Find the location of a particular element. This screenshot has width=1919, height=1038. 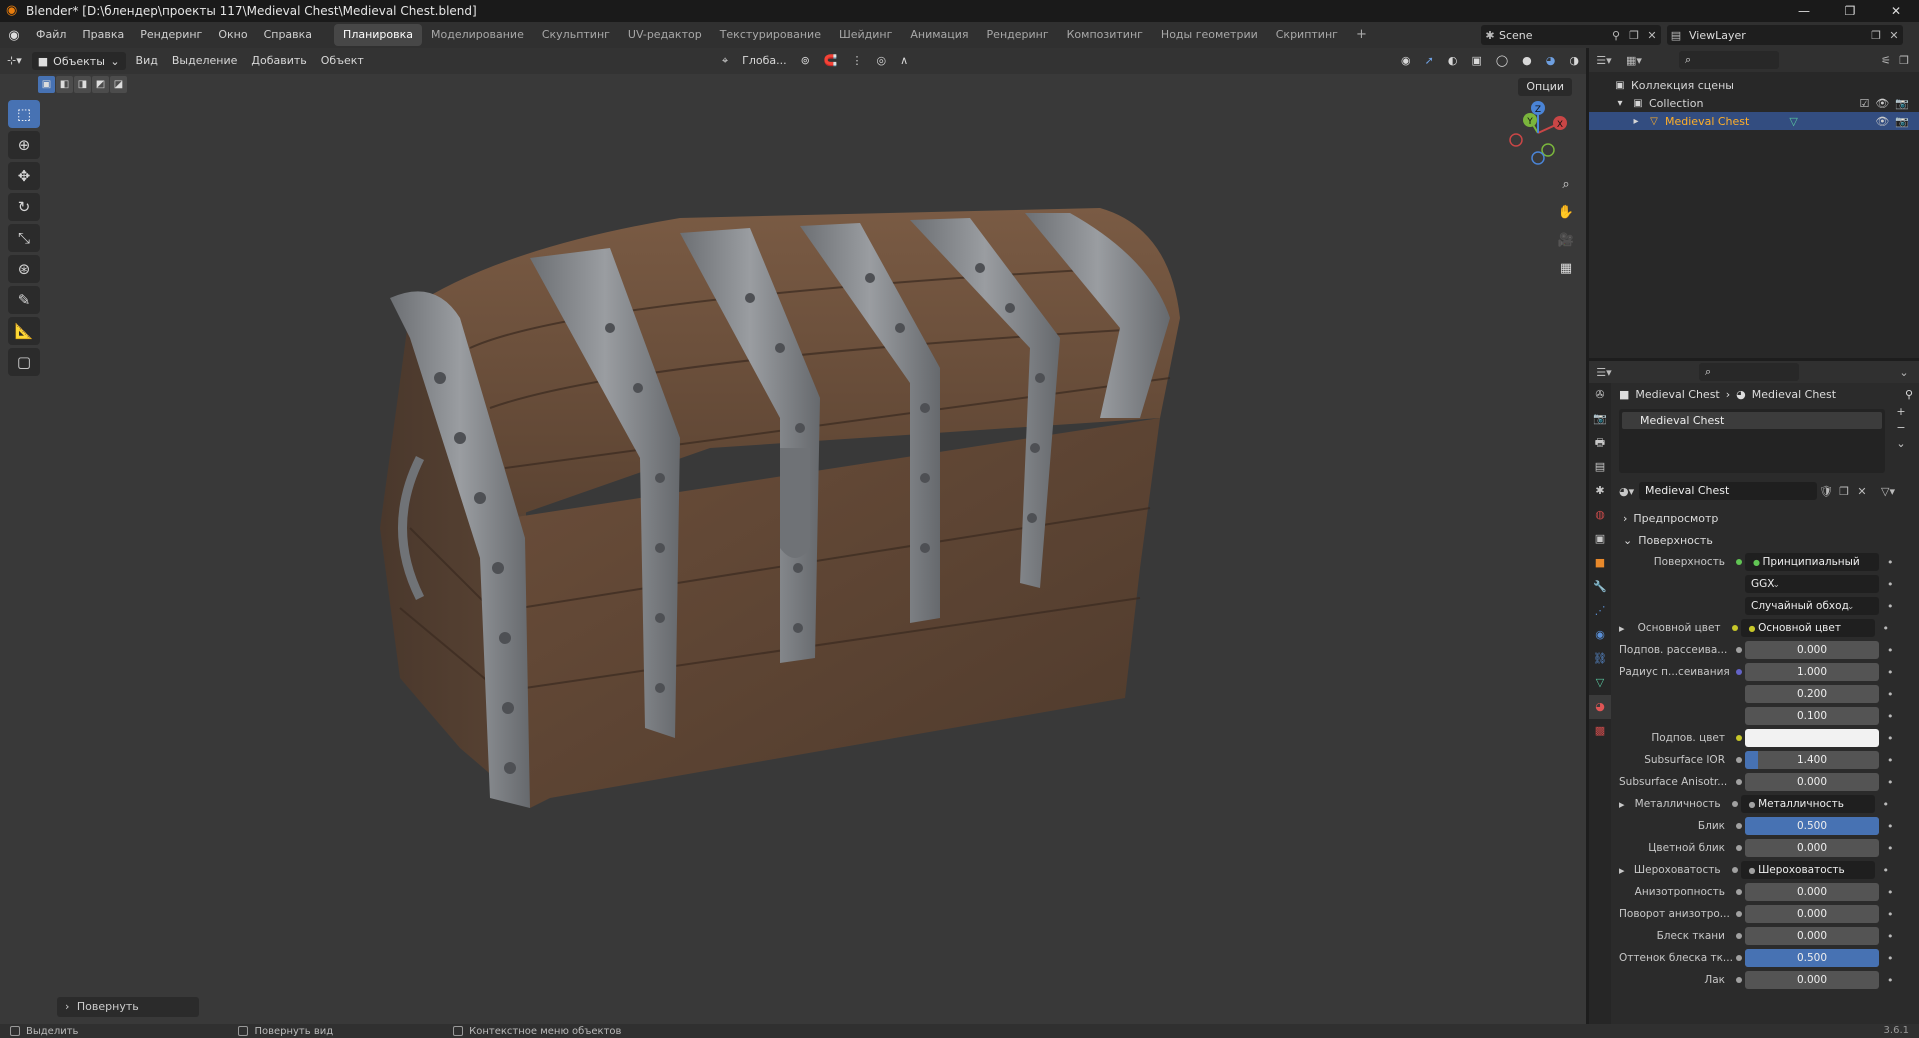

select-invert-icon: ◩ is located at coordinates (100, 84).